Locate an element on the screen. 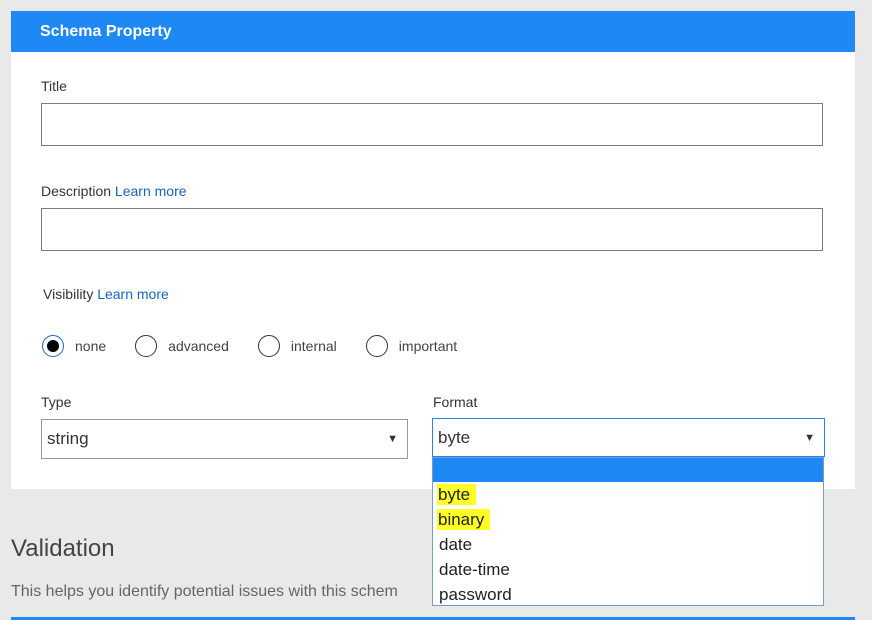 The image size is (872, 620). visibility-radio-group: none advanced internal important is located at coordinates (264, 346).